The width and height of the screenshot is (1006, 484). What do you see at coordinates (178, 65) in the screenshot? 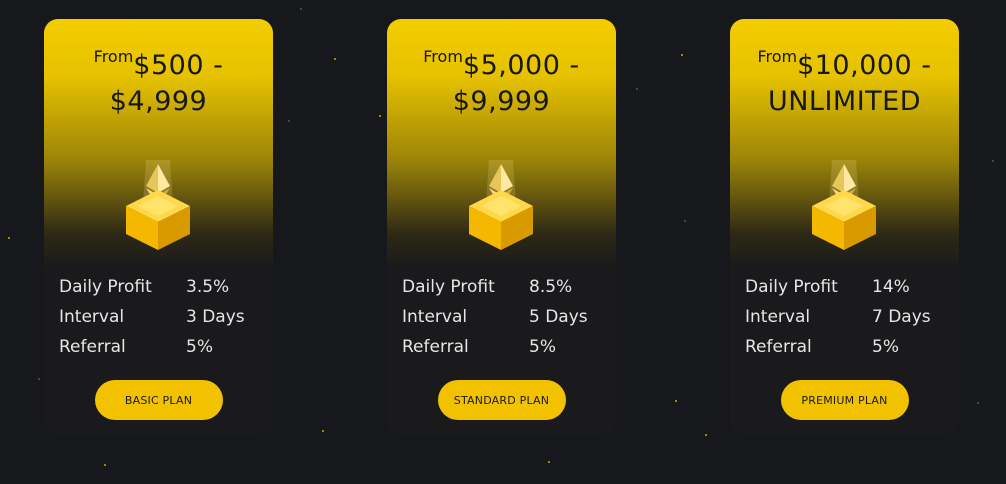
I see `price-line-1: $500 -` at bounding box center [178, 65].